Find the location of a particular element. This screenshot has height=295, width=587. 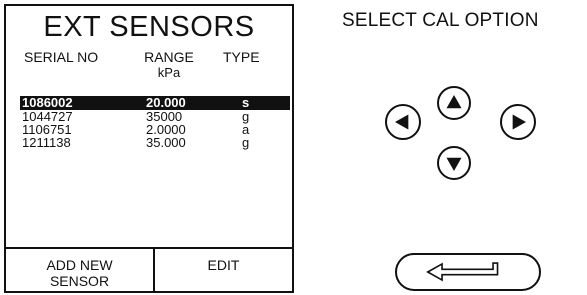

right-button is located at coordinates (518, 122).